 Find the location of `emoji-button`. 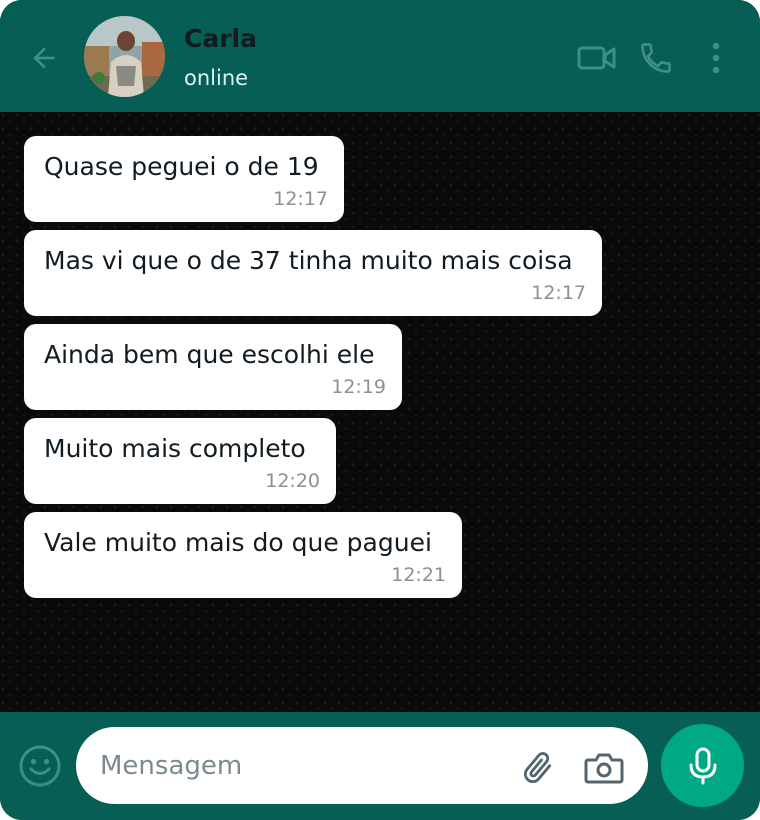

emoji-button is located at coordinates (40, 766).